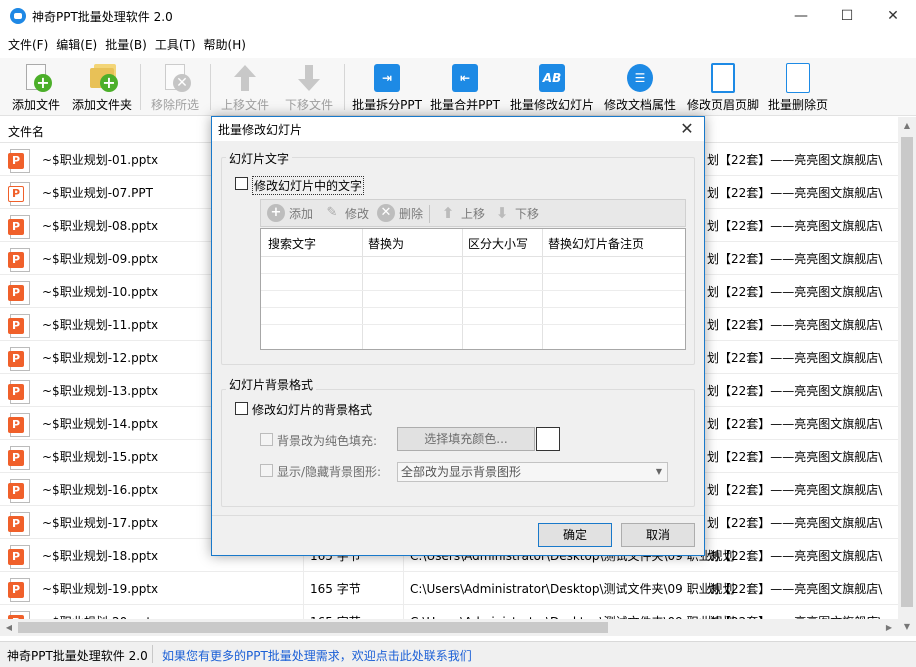 This screenshot has height=667, width=916. Describe the element at coordinates (100, 160) in the screenshot. I see `file-name: ~$职业规划-01.pptx` at that location.